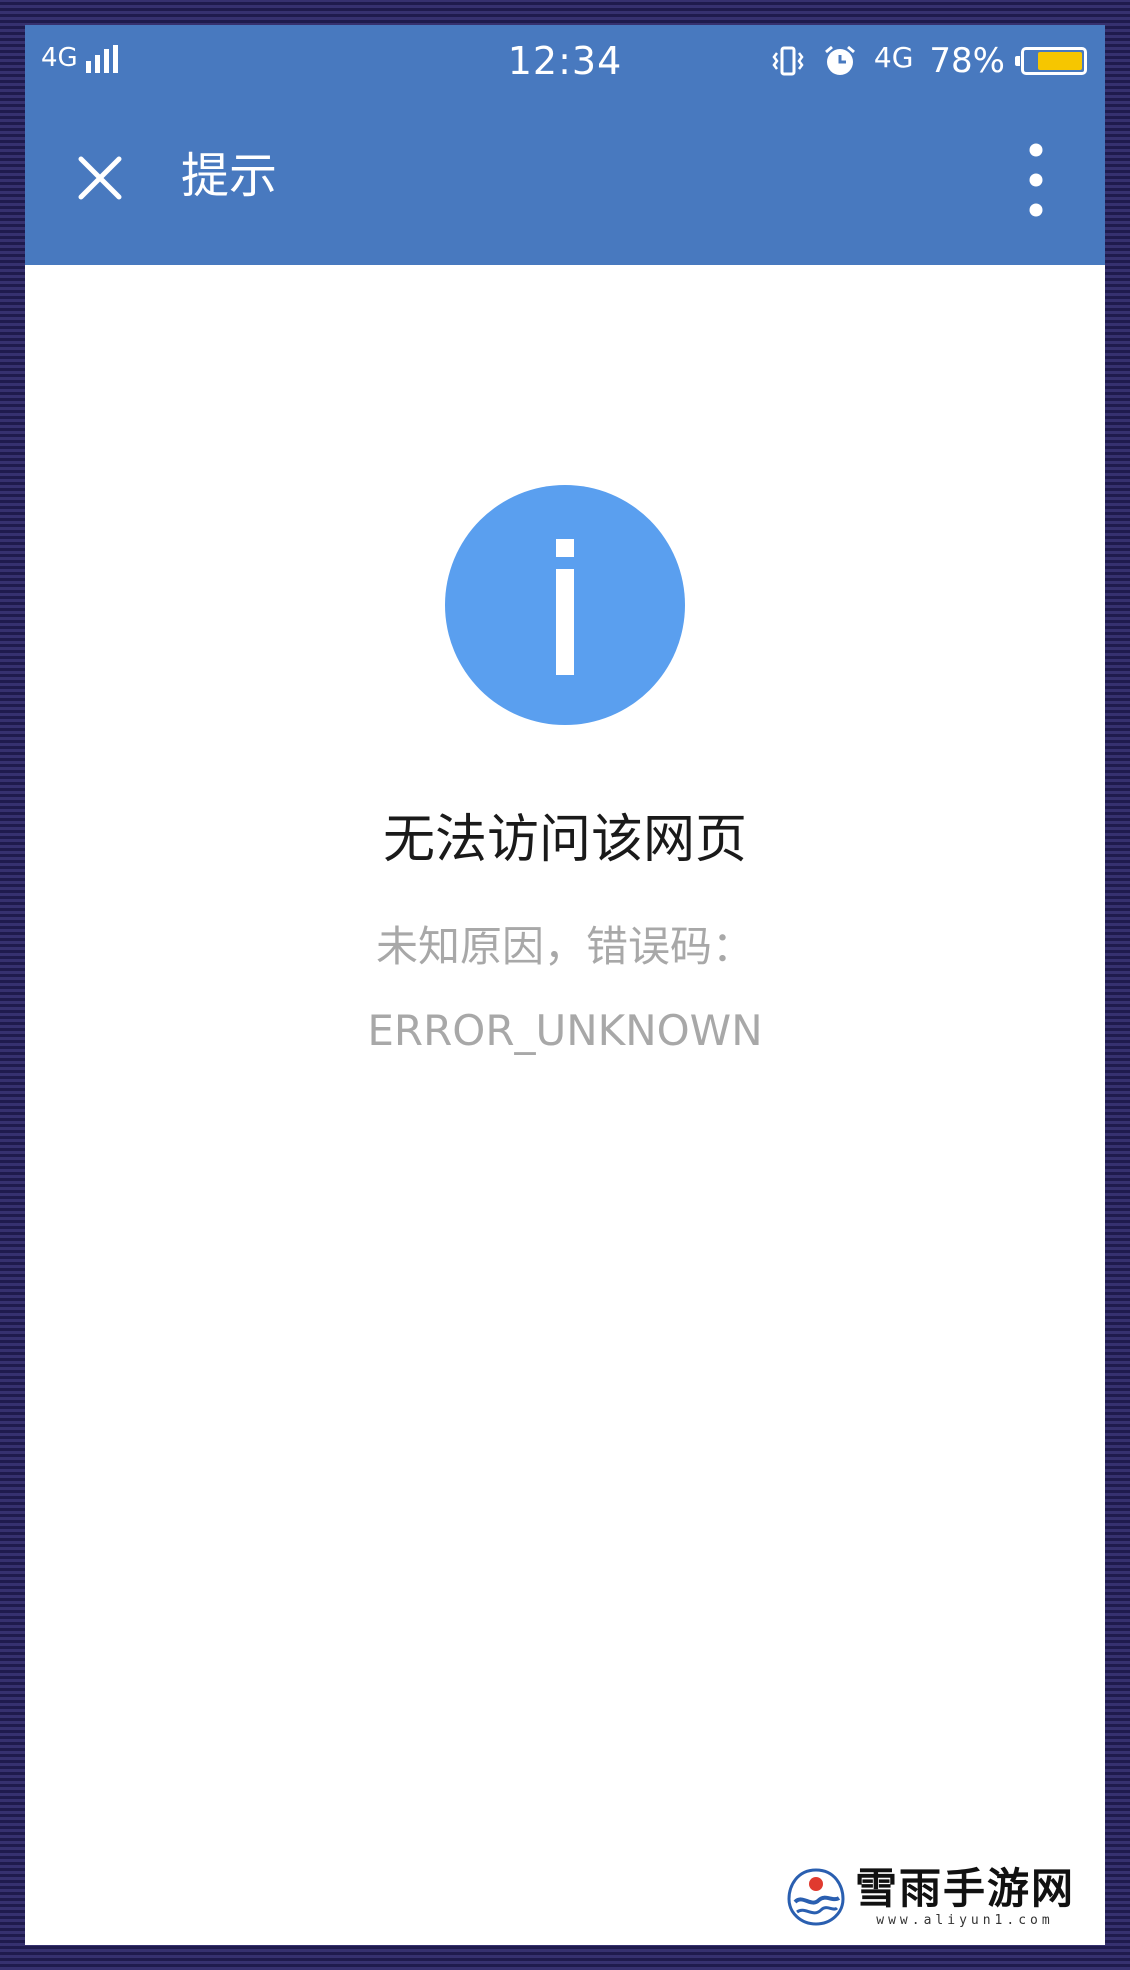  What do you see at coordinates (965, 1920) in the screenshot?
I see `watermark-url: www.aliyun1.com` at bounding box center [965, 1920].